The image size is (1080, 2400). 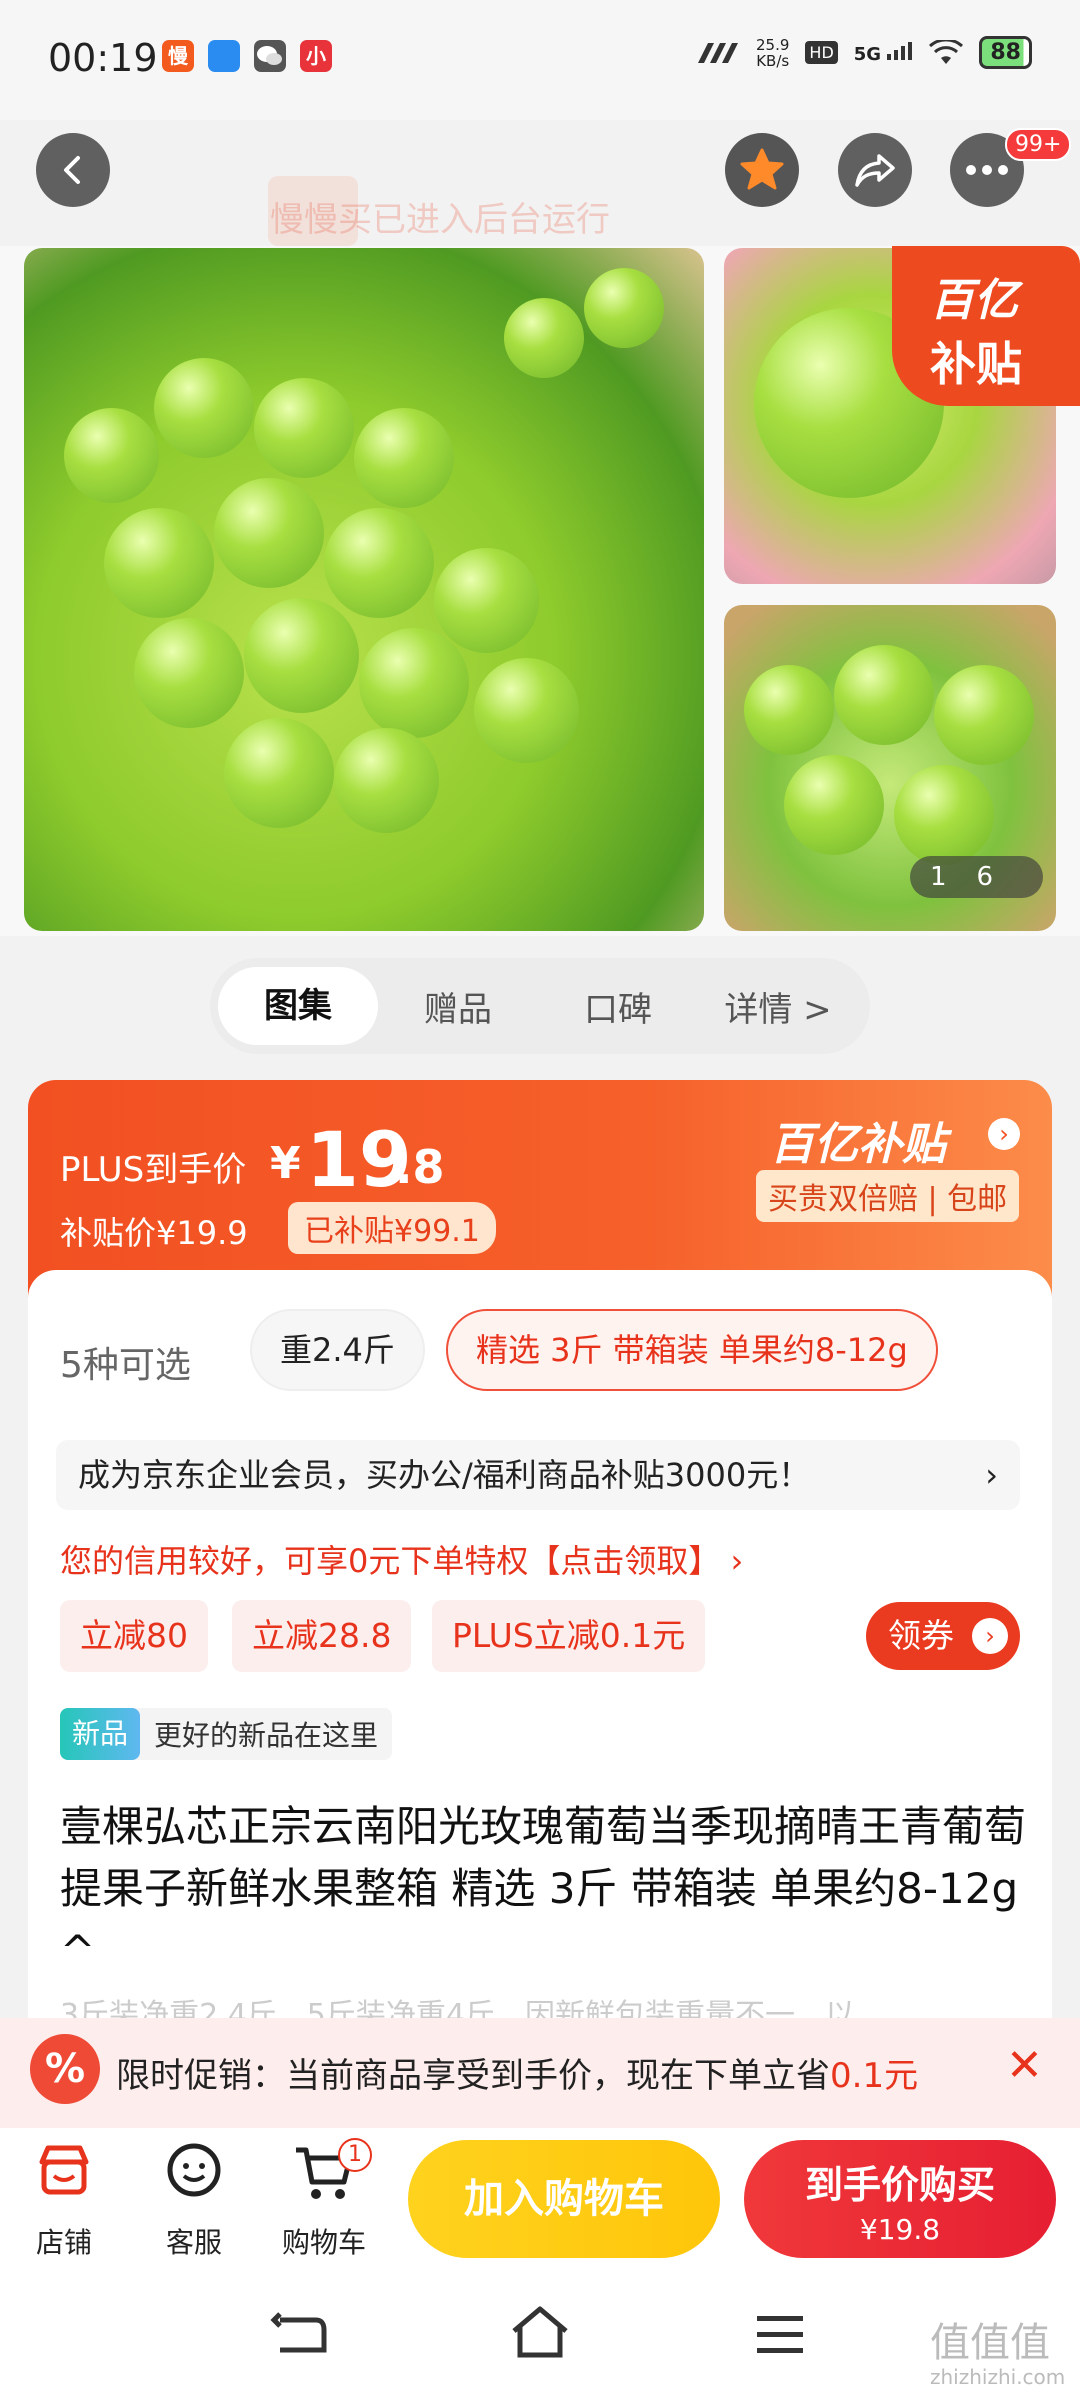 What do you see at coordinates (355, 2155) in the screenshot?
I see `cart-count-badge: 1` at bounding box center [355, 2155].